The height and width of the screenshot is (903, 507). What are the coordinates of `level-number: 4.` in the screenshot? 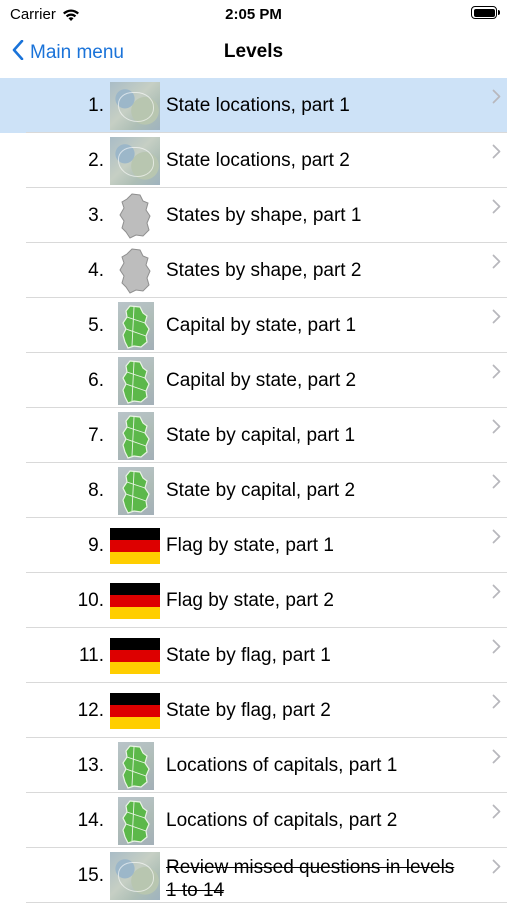 It's located at (96, 270).